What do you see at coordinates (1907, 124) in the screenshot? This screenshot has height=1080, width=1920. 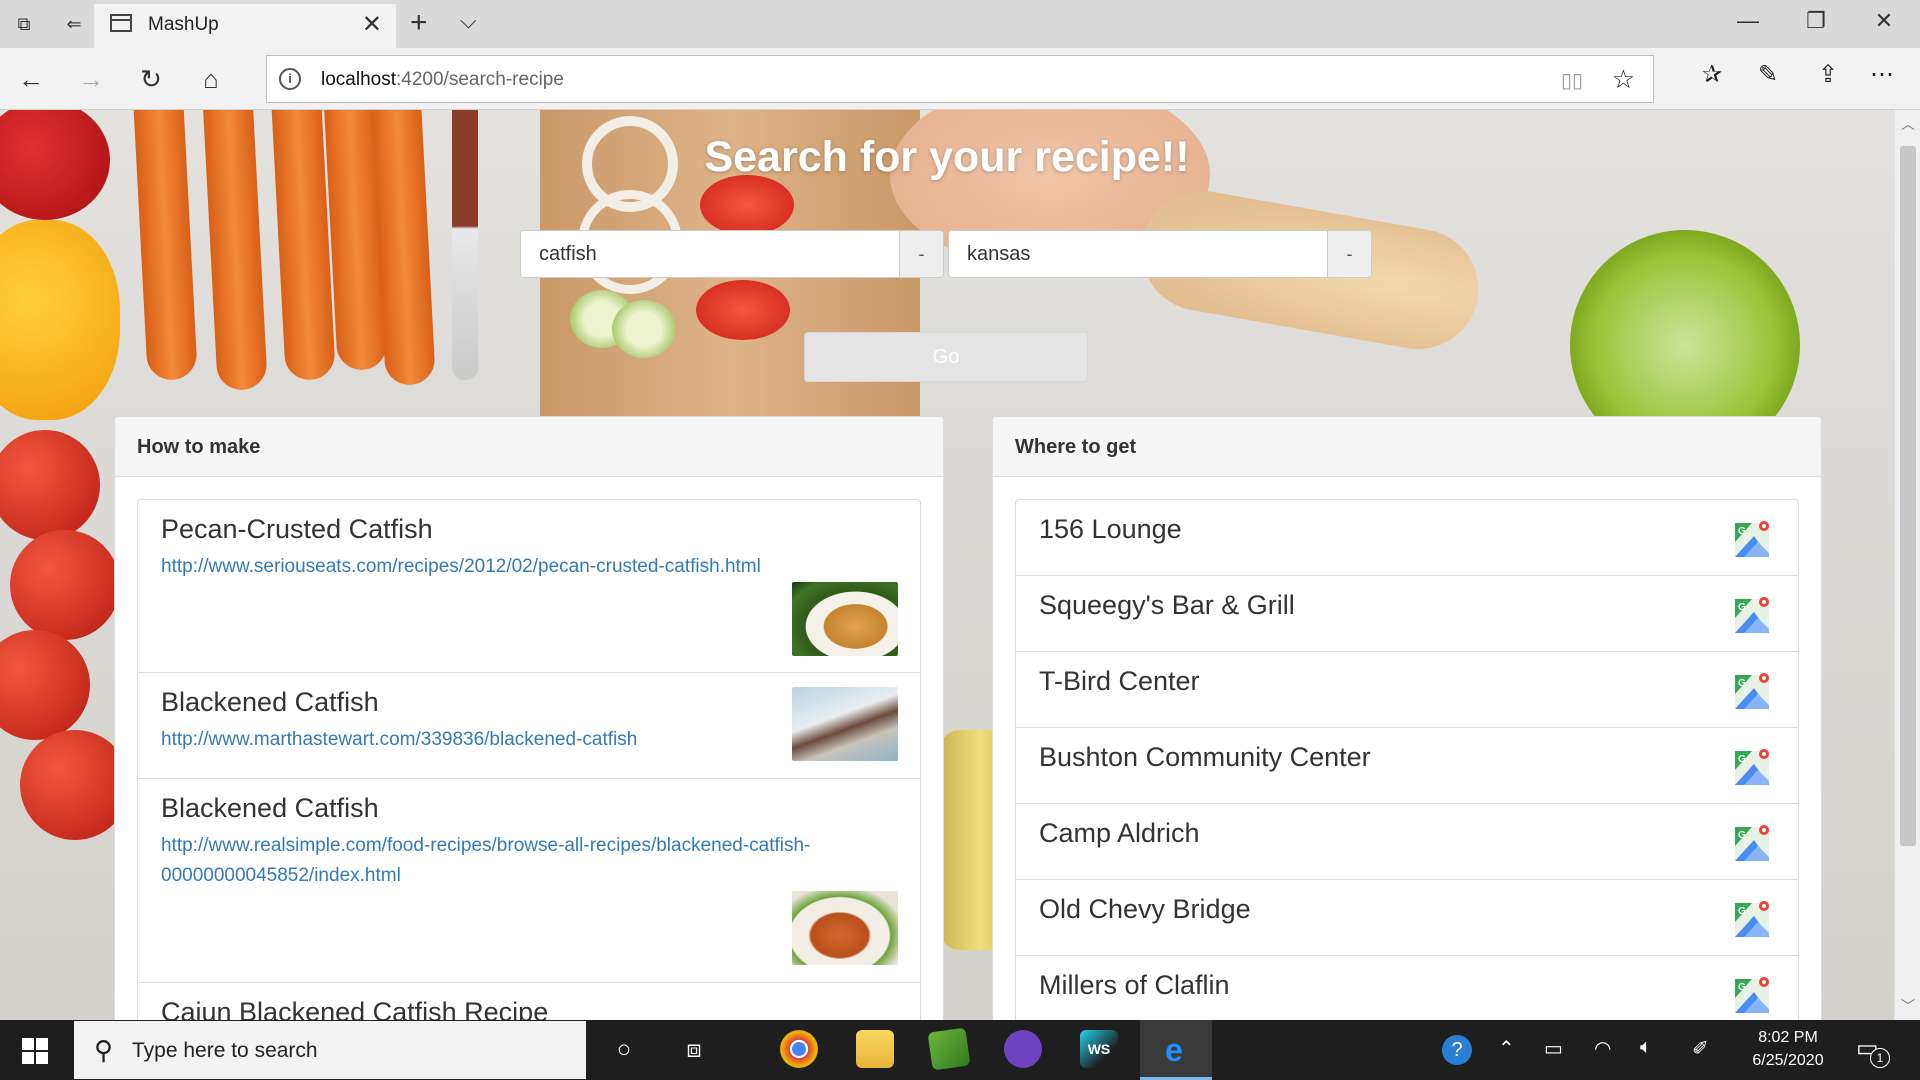 I see `scroll-up-icon: ︿` at bounding box center [1907, 124].